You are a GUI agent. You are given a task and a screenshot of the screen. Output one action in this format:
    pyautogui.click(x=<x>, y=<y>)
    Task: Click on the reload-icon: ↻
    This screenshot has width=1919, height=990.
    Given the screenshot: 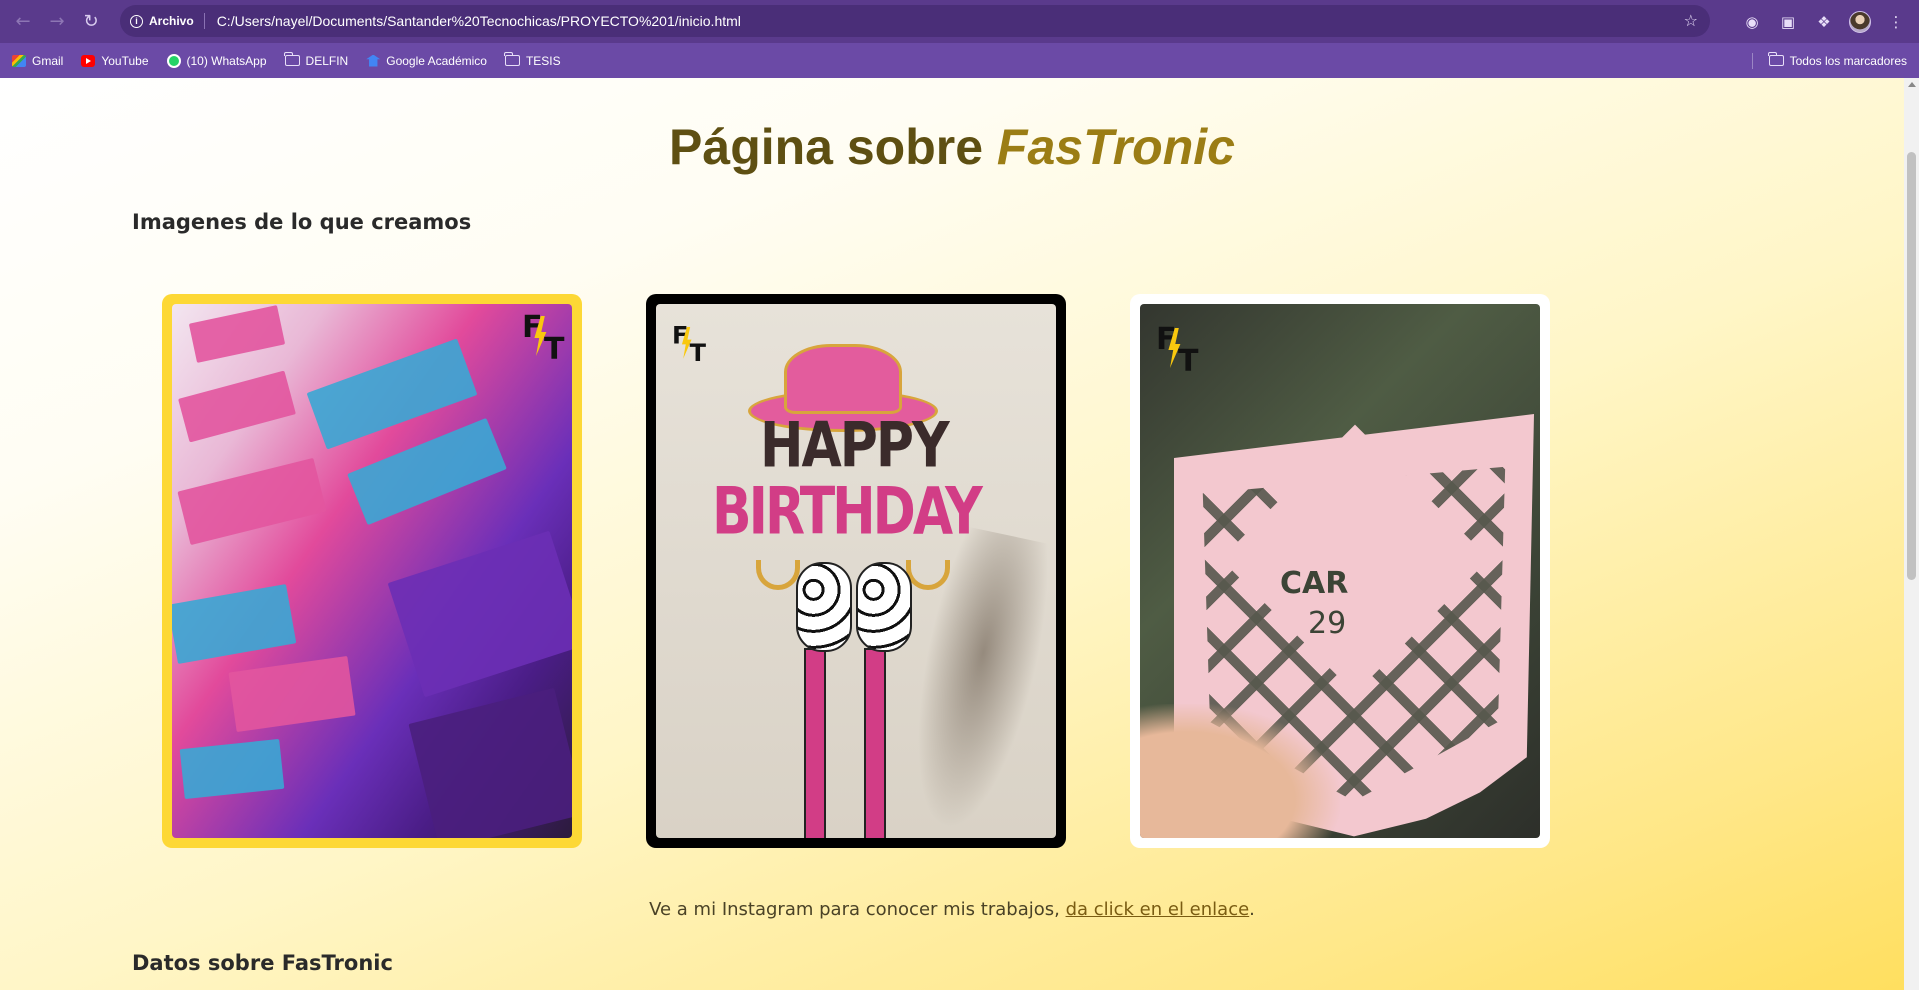 What is the action you would take?
    pyautogui.click(x=91, y=22)
    